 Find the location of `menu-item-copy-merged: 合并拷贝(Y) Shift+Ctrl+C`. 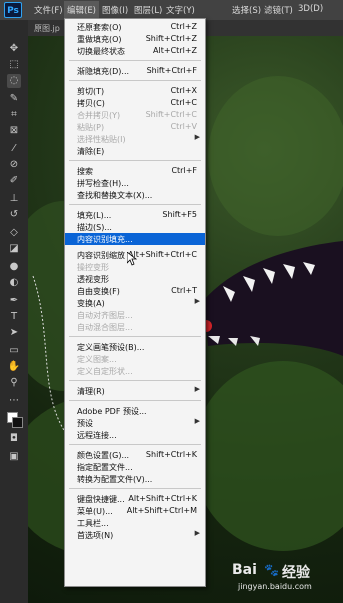

menu-item-copy-merged: 合并拷贝(Y) Shift+Ctrl+C is located at coordinates (137, 115).